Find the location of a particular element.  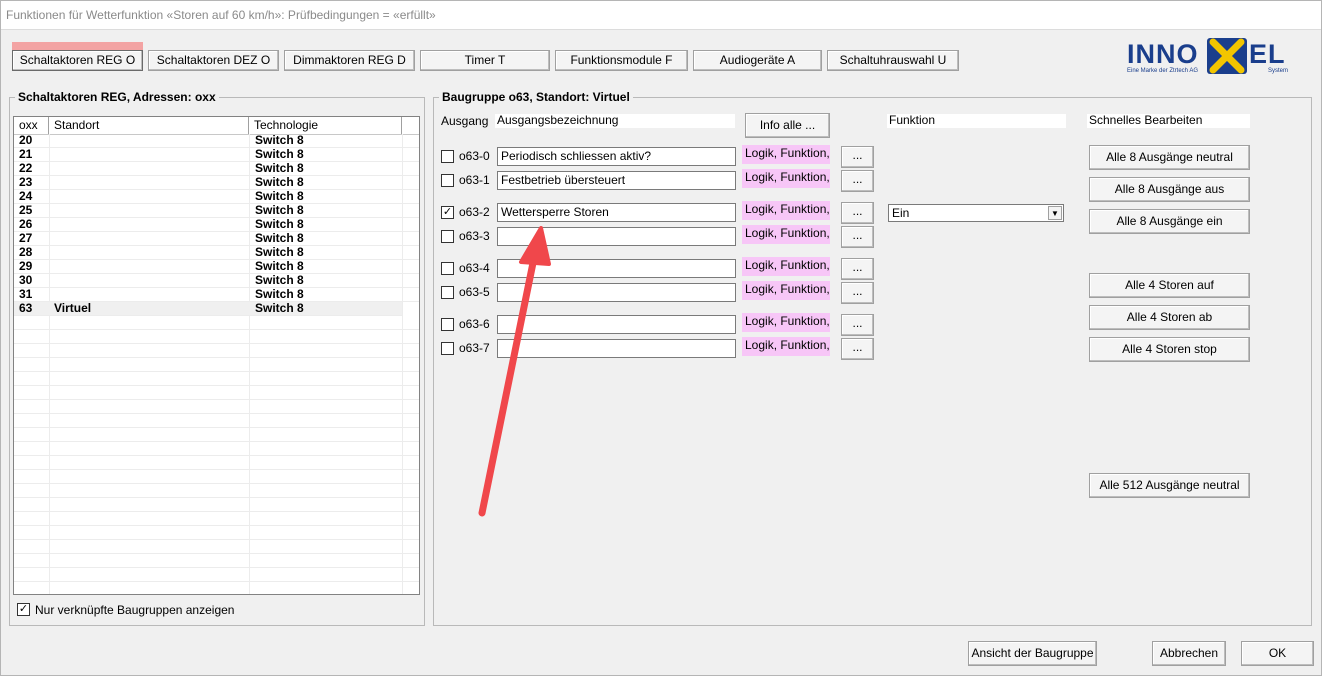

ok-button: OK is located at coordinates (1277, 653).